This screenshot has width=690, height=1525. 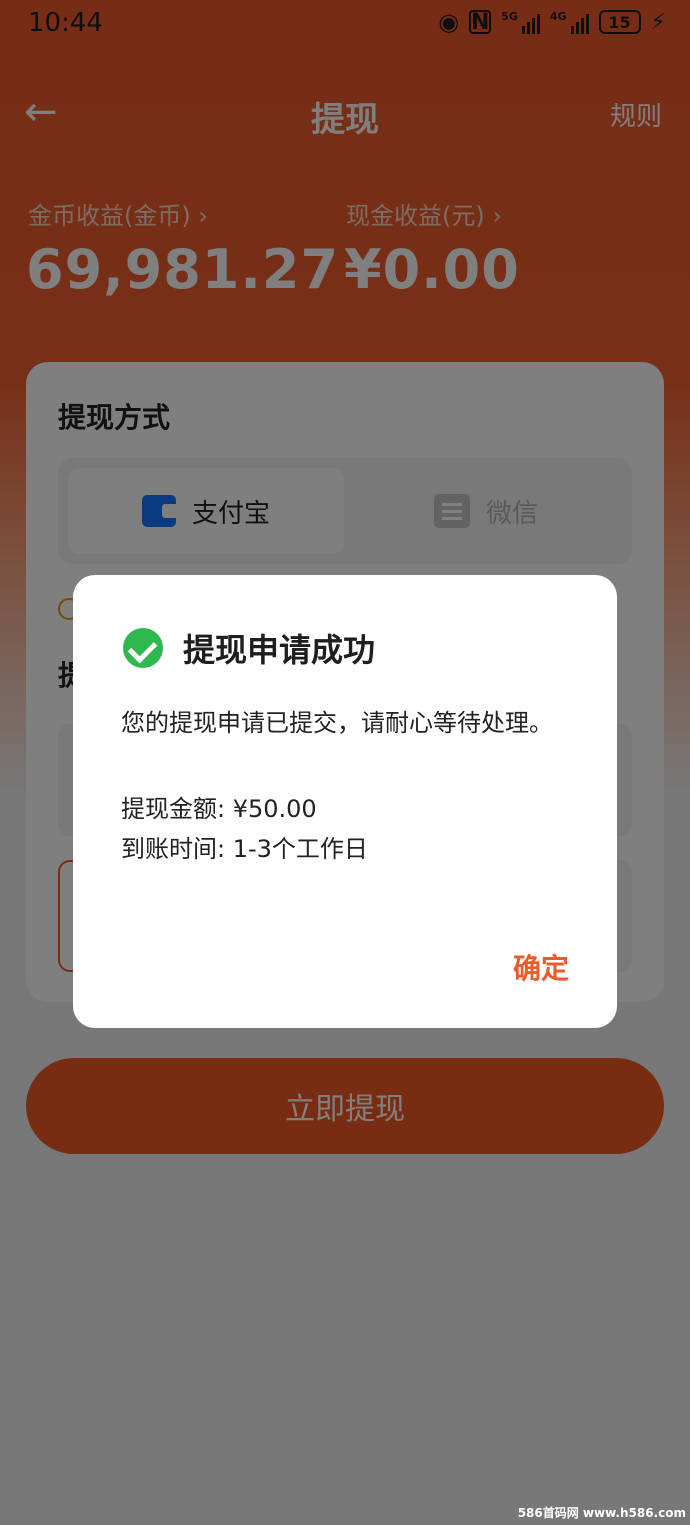 I want to click on check-circle-icon, so click(x=143, y=648).